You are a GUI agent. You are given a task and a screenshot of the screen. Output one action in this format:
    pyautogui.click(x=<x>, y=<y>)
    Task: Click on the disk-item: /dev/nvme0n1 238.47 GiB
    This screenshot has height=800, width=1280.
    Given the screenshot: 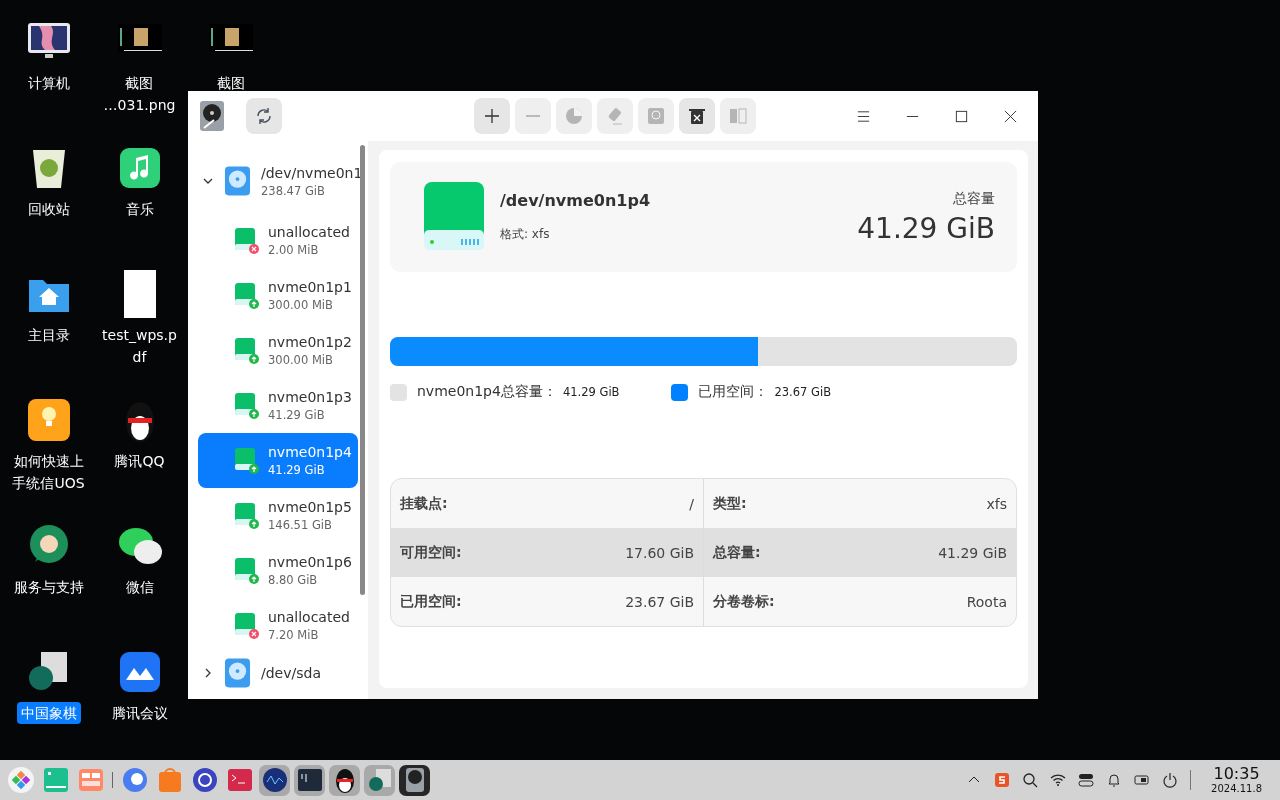 What is the action you would take?
    pyautogui.click(x=278, y=181)
    